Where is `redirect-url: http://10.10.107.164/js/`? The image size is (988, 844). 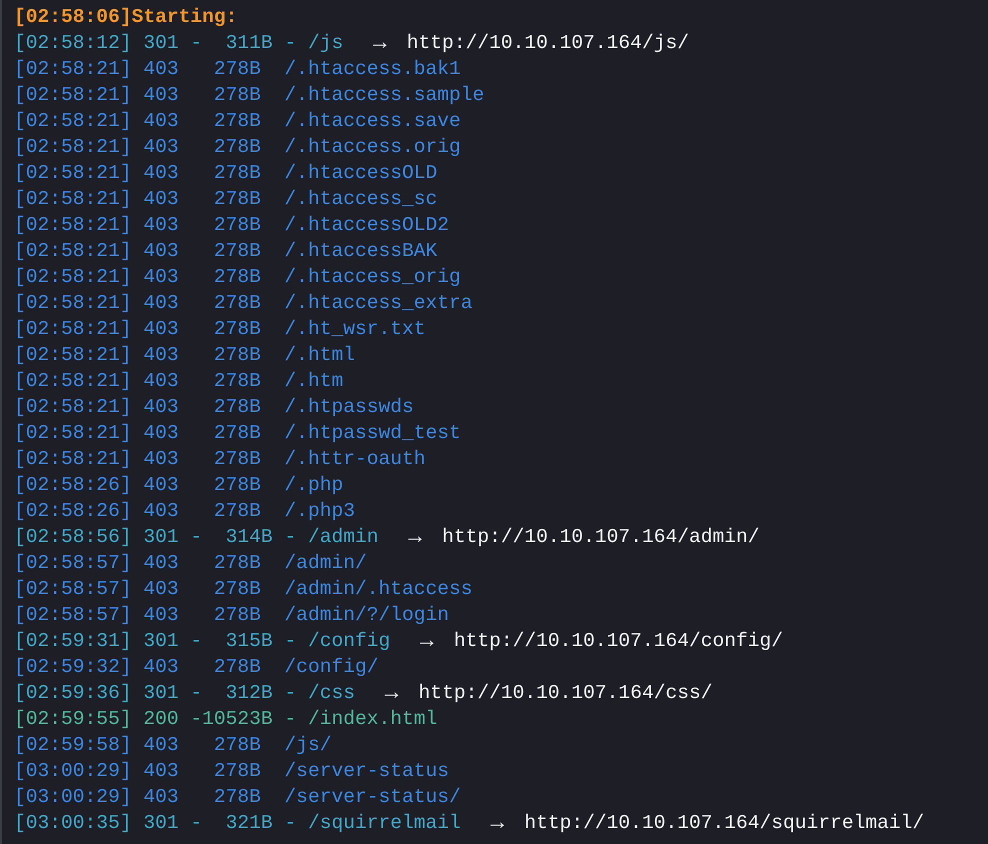 redirect-url: http://10.10.107.164/js/ is located at coordinates (547, 43).